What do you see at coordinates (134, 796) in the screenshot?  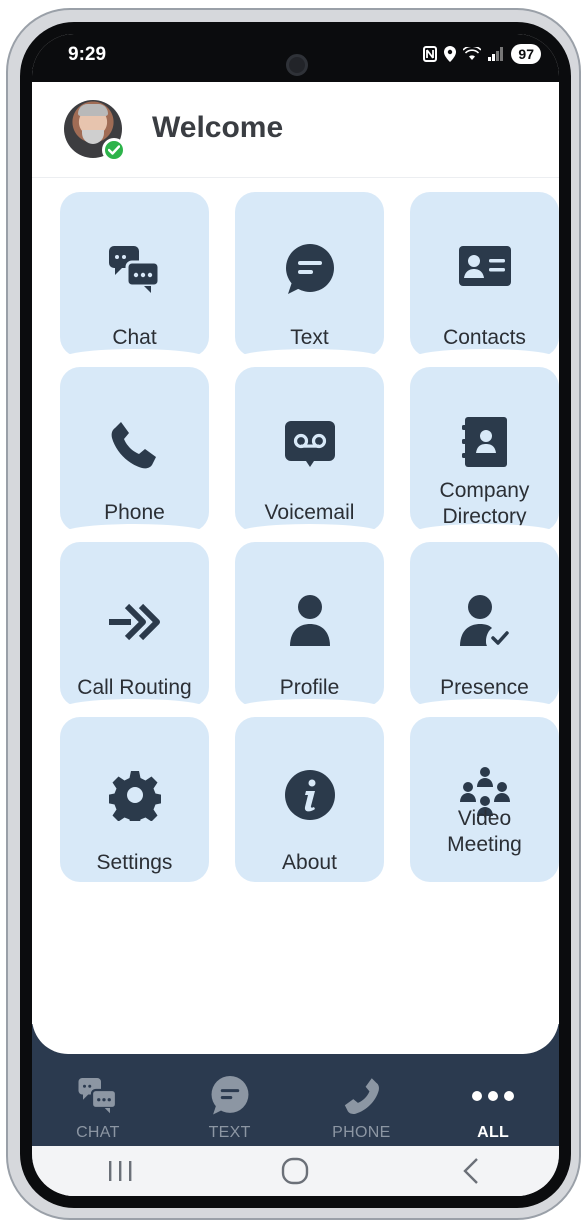 I see `gear-icon` at bounding box center [134, 796].